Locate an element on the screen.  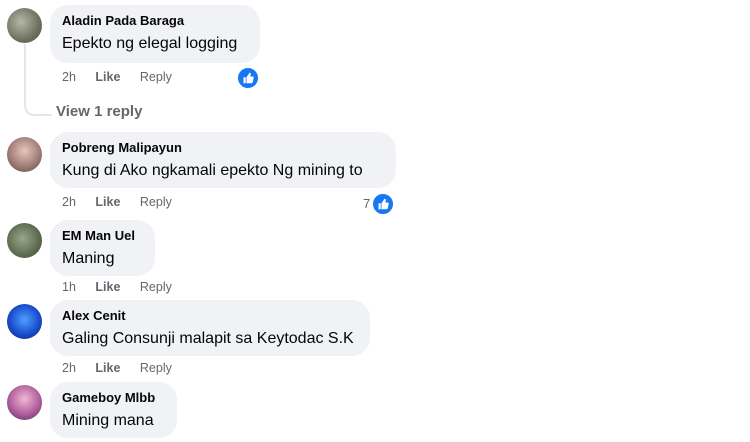
comment-author: Alex Cenit is located at coordinates (209, 316).